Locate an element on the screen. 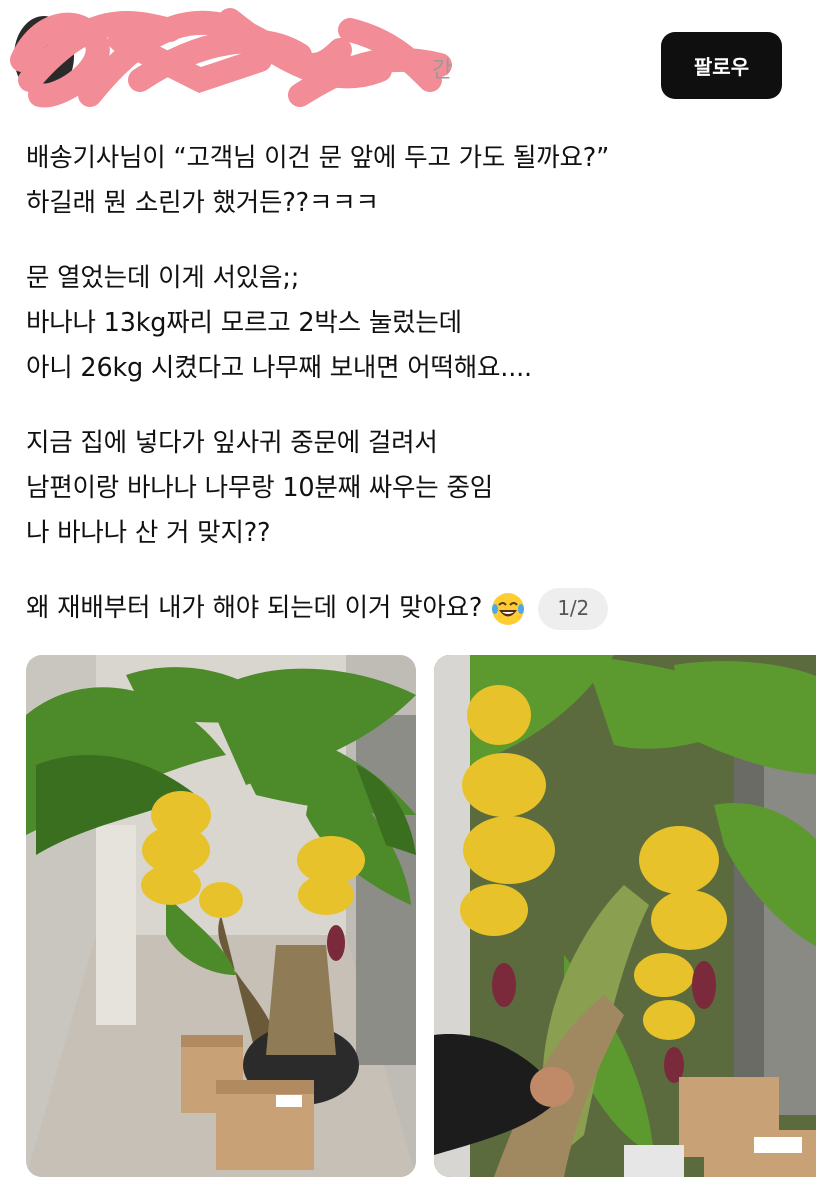  post-line: 왜 재배부터 내가 해야 되는데 이거 맞아요? is located at coordinates (254, 608).